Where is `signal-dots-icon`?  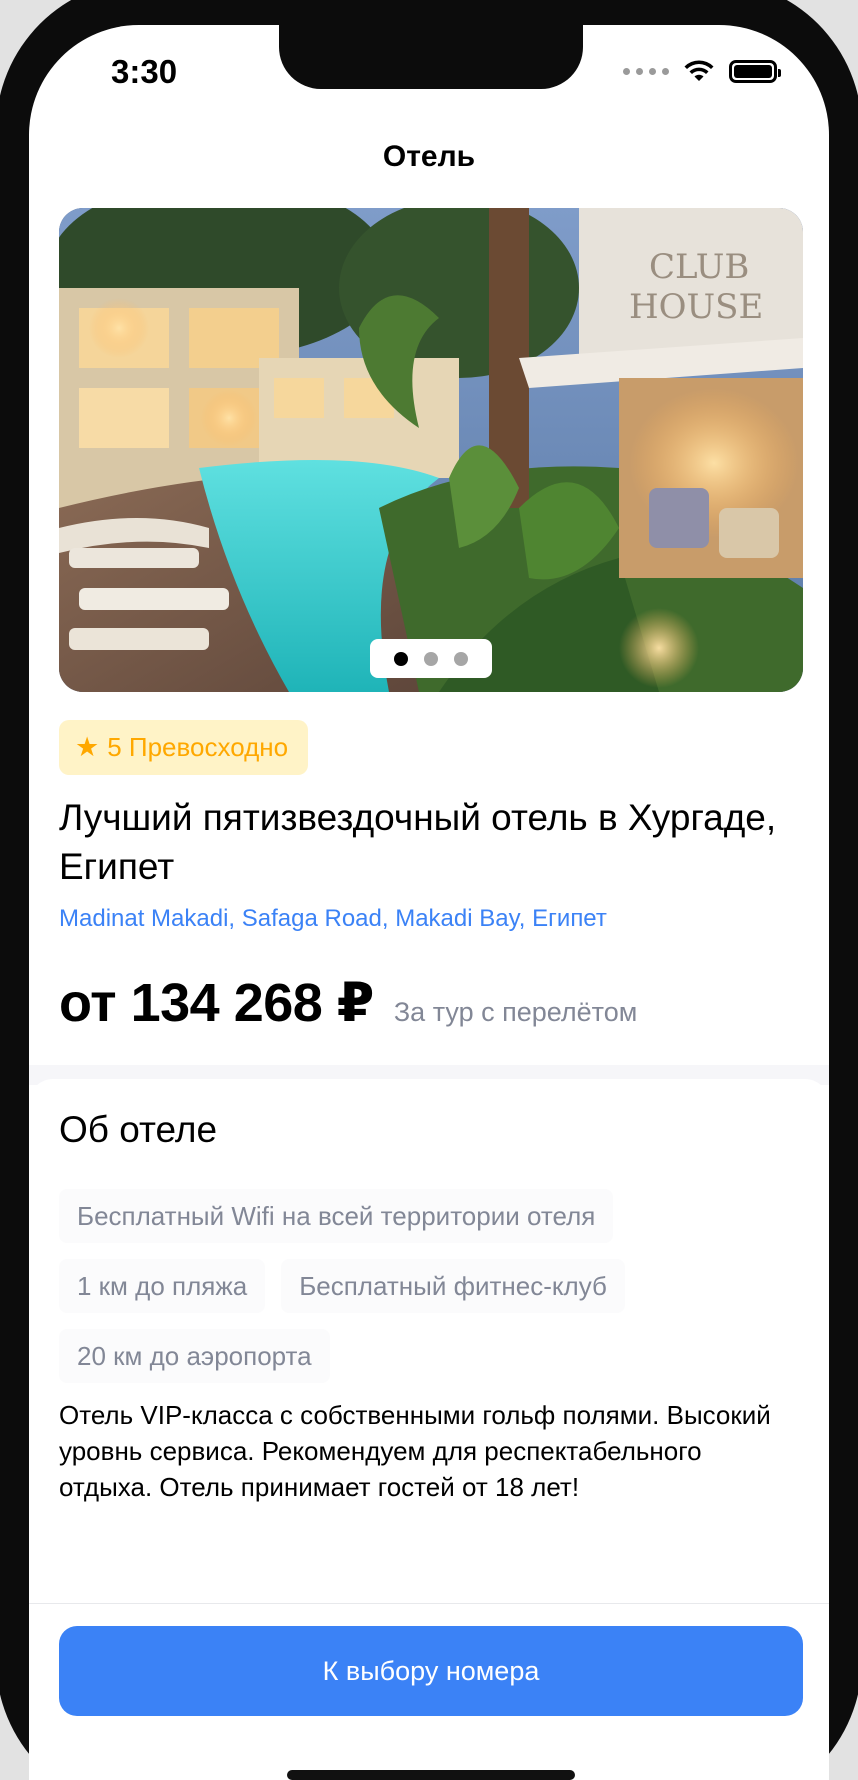 signal-dots-icon is located at coordinates (646, 71).